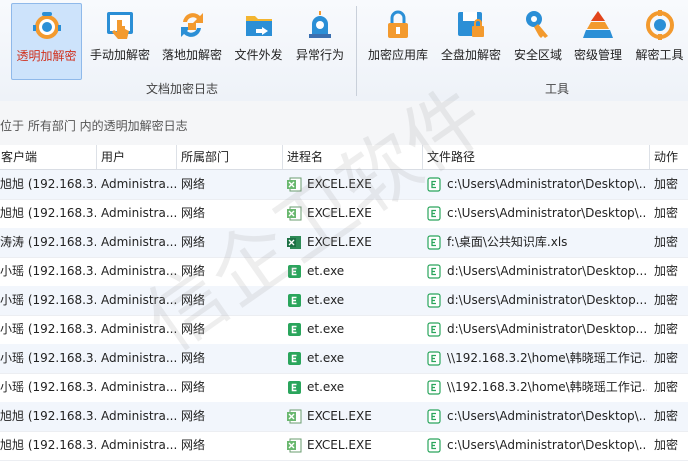  Describe the element at coordinates (538, 41) in the screenshot. I see `secure-area-button: 安全区域` at that location.